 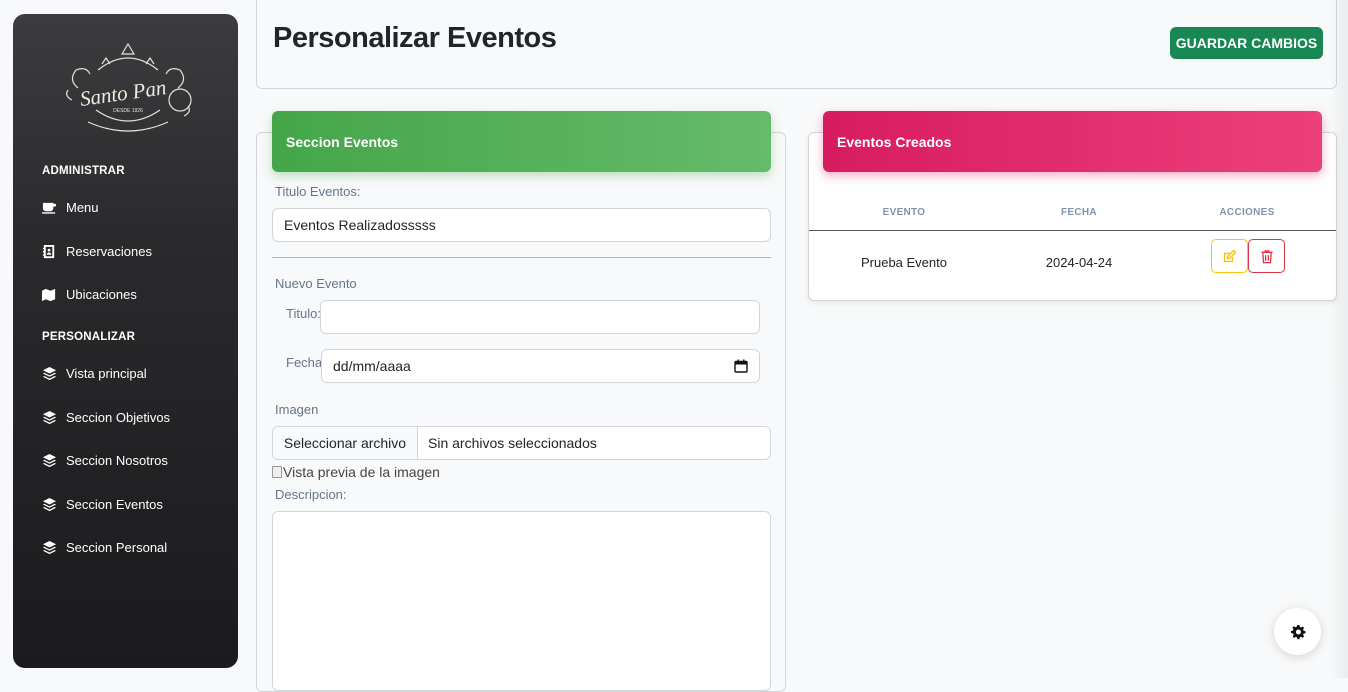 I want to click on settings-button, so click(x=1297, y=631).